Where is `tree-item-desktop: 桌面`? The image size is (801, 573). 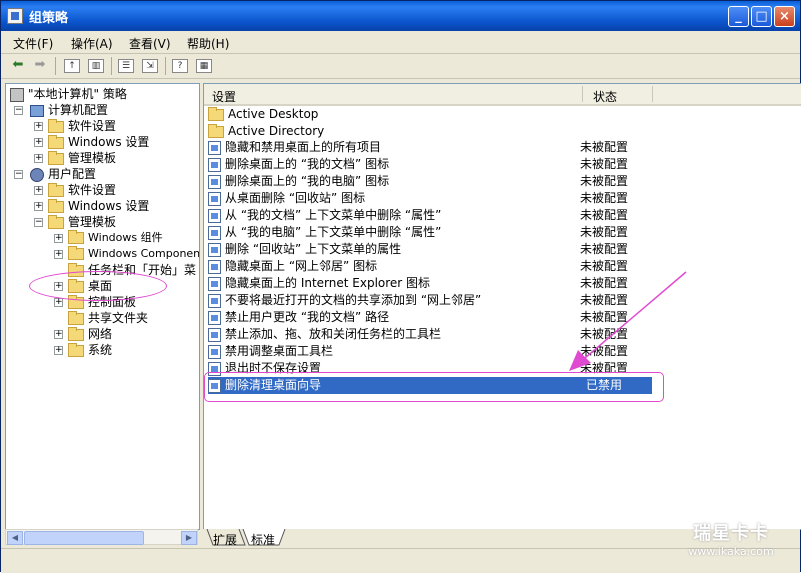 tree-item-desktop: 桌面 is located at coordinates (90, 286).